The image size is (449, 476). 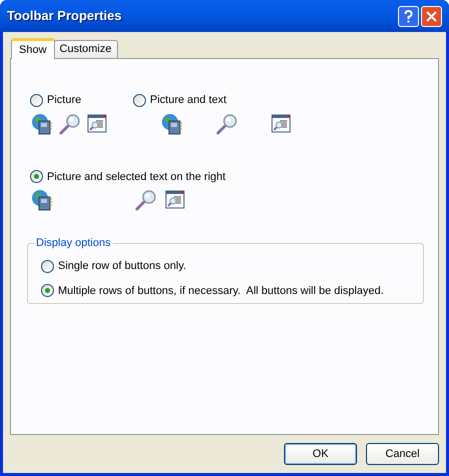 I want to click on radio-option: Multiple rows of buttons, if necessary. All buttons will be displayed., so click(x=225, y=290).